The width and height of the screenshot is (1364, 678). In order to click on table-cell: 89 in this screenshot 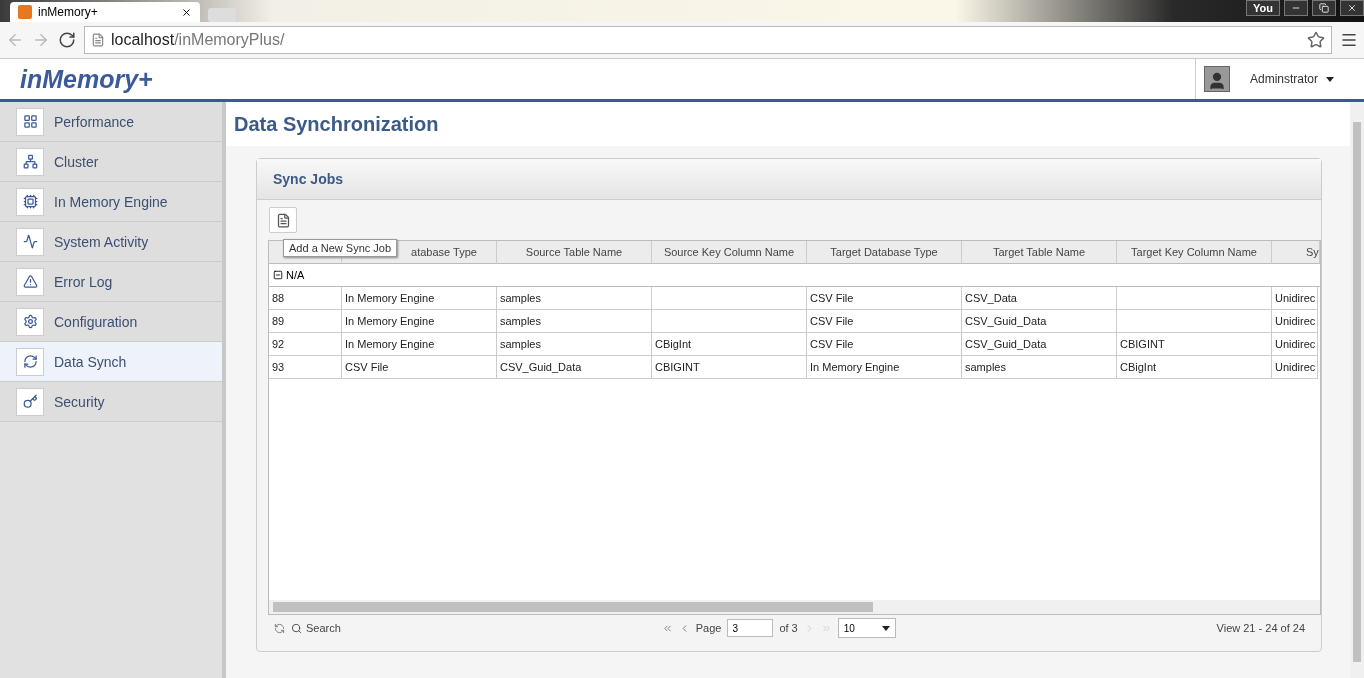, I will do `click(305, 321)`.